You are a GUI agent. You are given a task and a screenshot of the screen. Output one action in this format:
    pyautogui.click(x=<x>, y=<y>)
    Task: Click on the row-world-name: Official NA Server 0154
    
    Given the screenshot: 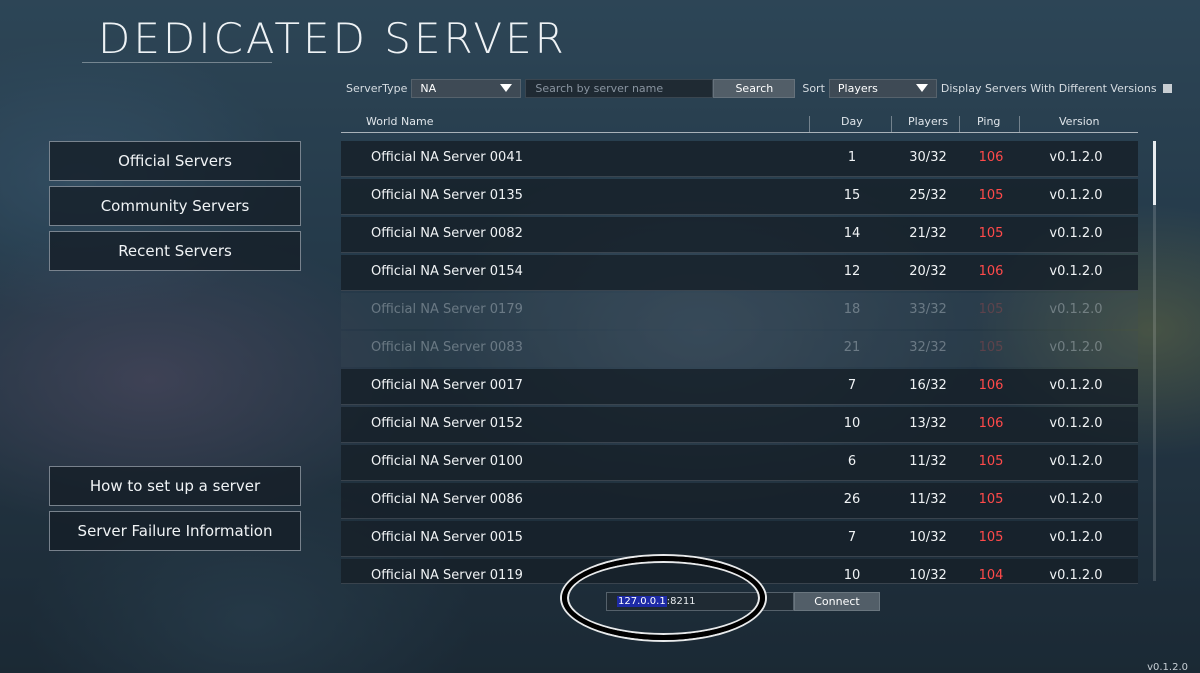 What is the action you would take?
    pyautogui.click(x=447, y=271)
    